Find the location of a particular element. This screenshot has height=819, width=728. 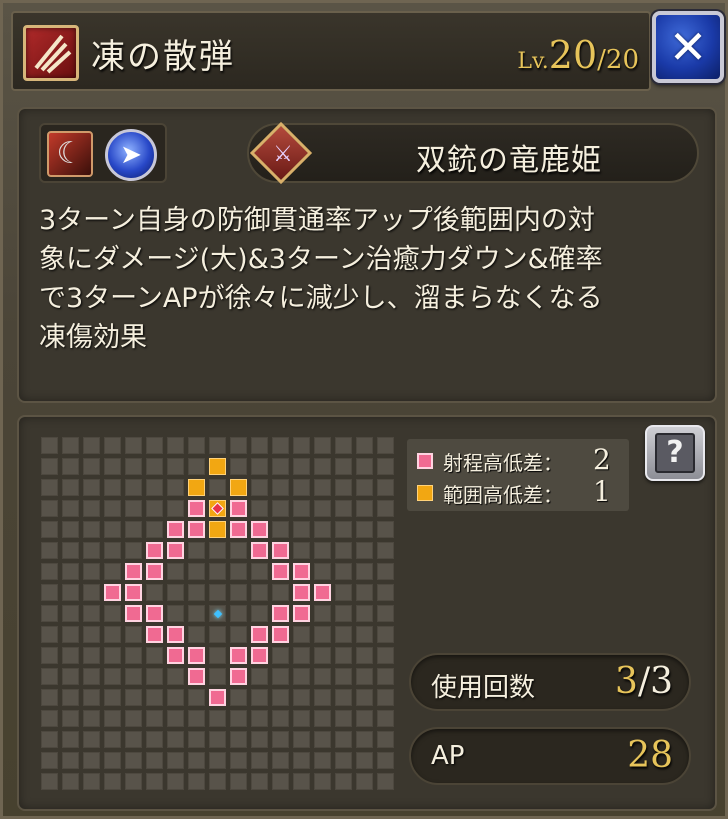

skill-level: Lv.20/20 is located at coordinates (578, 55).